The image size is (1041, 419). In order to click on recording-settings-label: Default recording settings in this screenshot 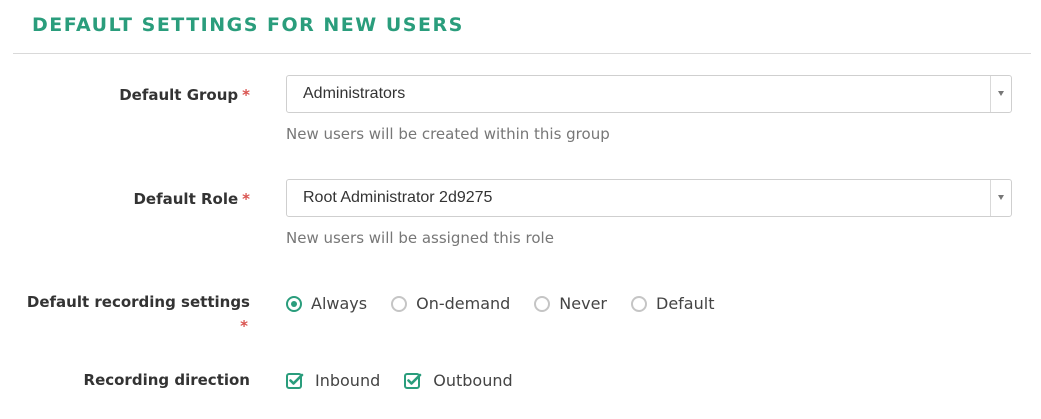, I will do `click(138, 302)`.